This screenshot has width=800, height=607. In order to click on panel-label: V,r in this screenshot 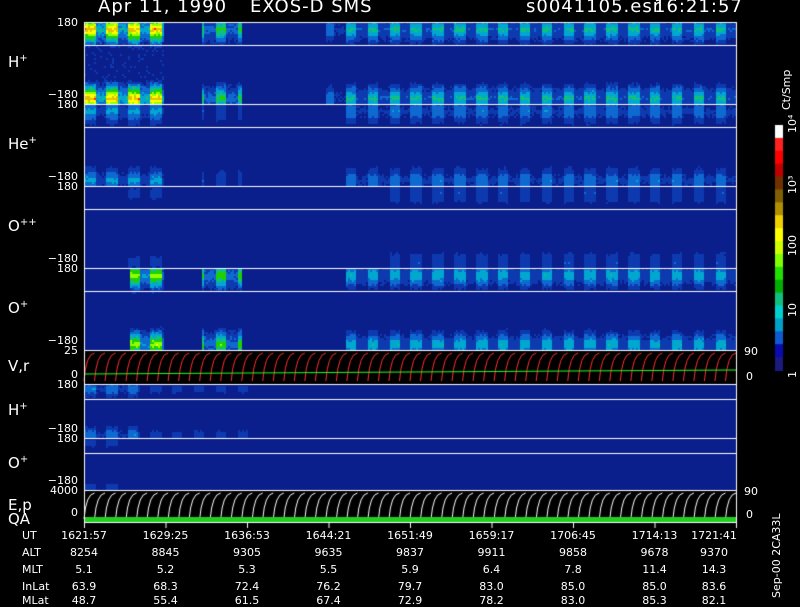, I will do `click(19, 366)`.